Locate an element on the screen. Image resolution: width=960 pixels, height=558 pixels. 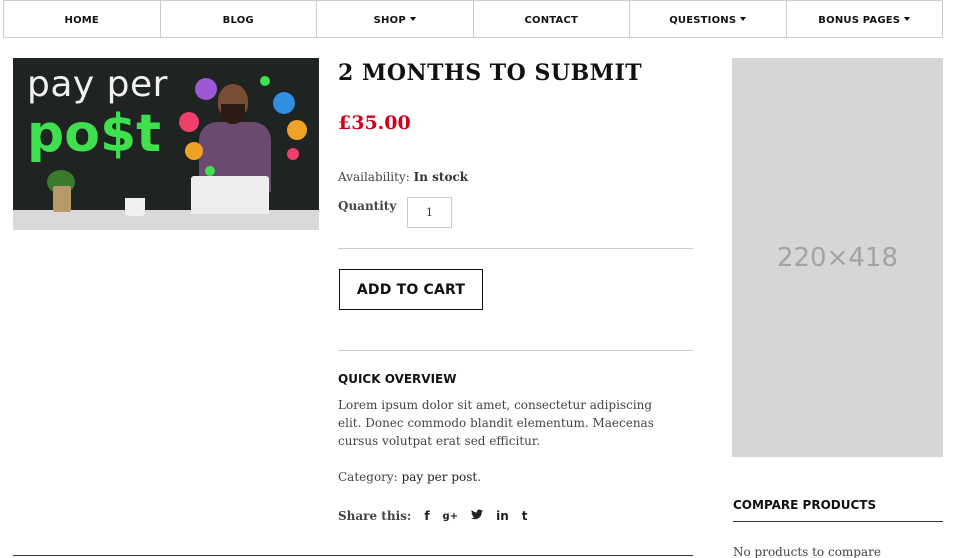
product-image: pay per po$t is located at coordinates (166, 144).